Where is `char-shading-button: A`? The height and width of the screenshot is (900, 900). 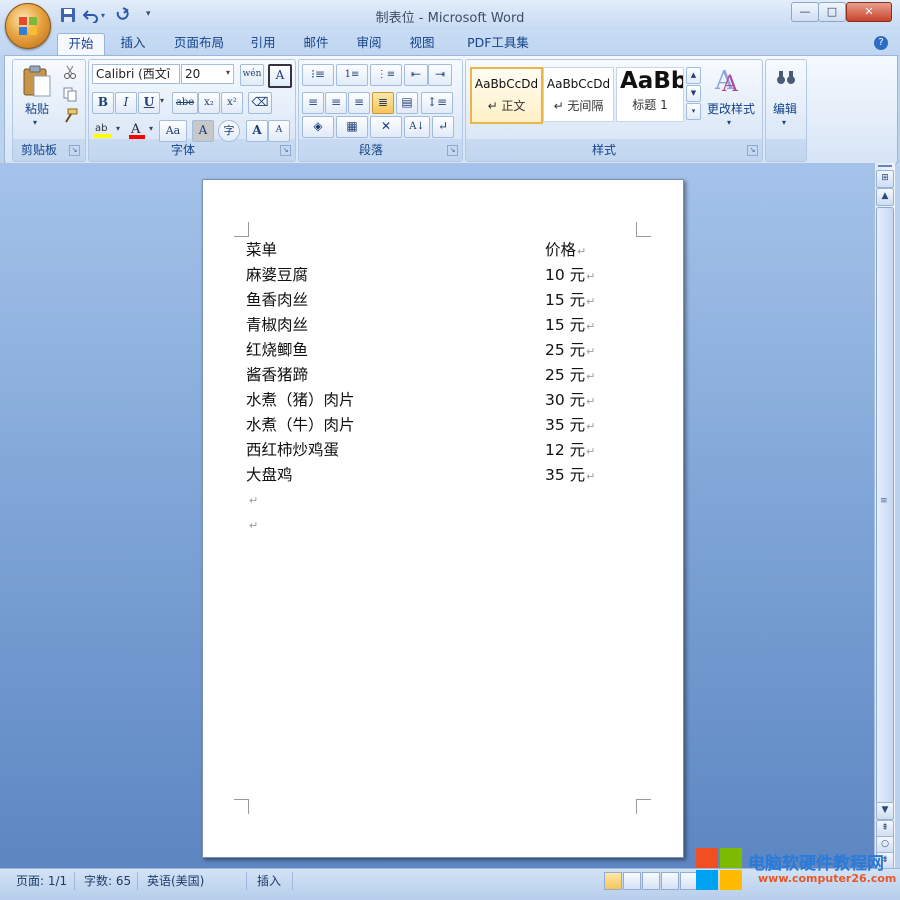 char-shading-button: A is located at coordinates (203, 131).